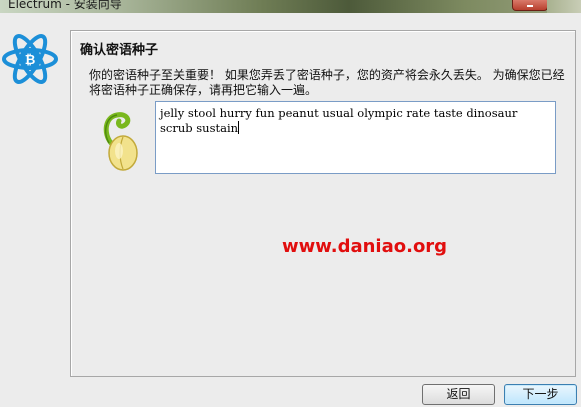 The image size is (581, 407). What do you see at coordinates (530, 5) in the screenshot?
I see `window-close-button` at bounding box center [530, 5].